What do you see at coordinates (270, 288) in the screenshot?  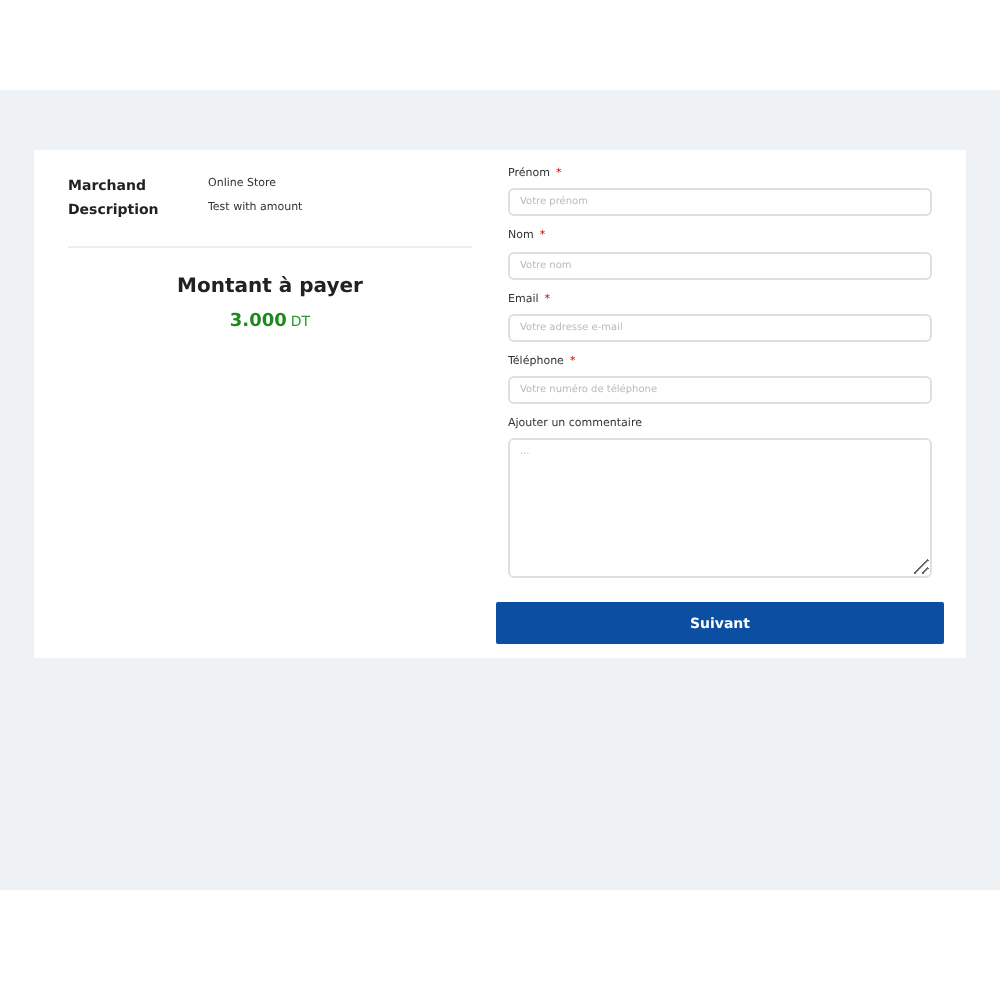 I see `amount-title: Montant à payer` at bounding box center [270, 288].